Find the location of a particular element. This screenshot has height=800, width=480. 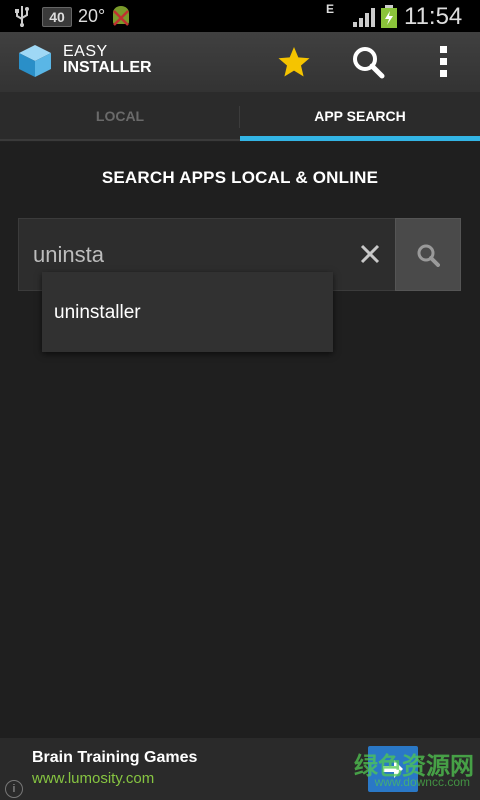

page-heading: SEARCH APPS LOCAL & ONLINE is located at coordinates (240, 177).